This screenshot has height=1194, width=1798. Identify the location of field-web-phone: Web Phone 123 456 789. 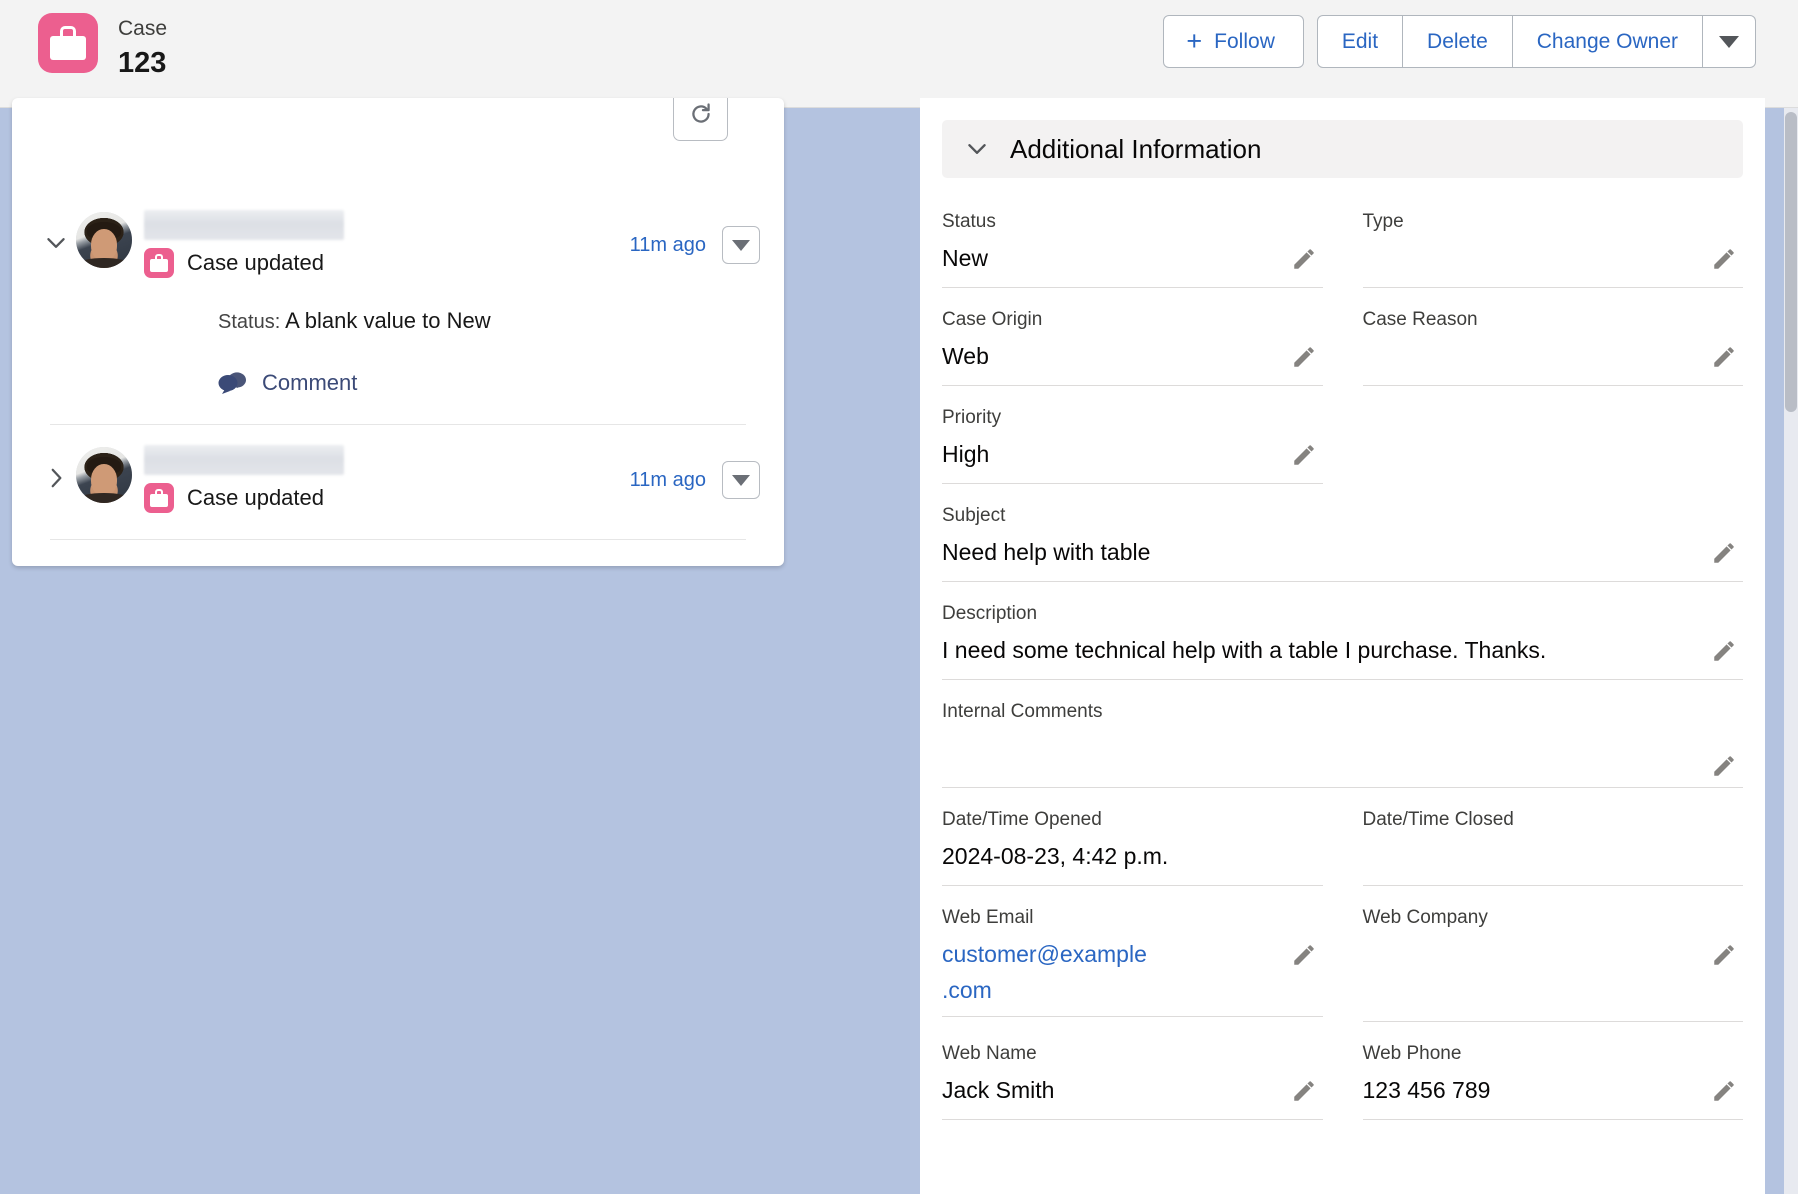
(1552, 1071).